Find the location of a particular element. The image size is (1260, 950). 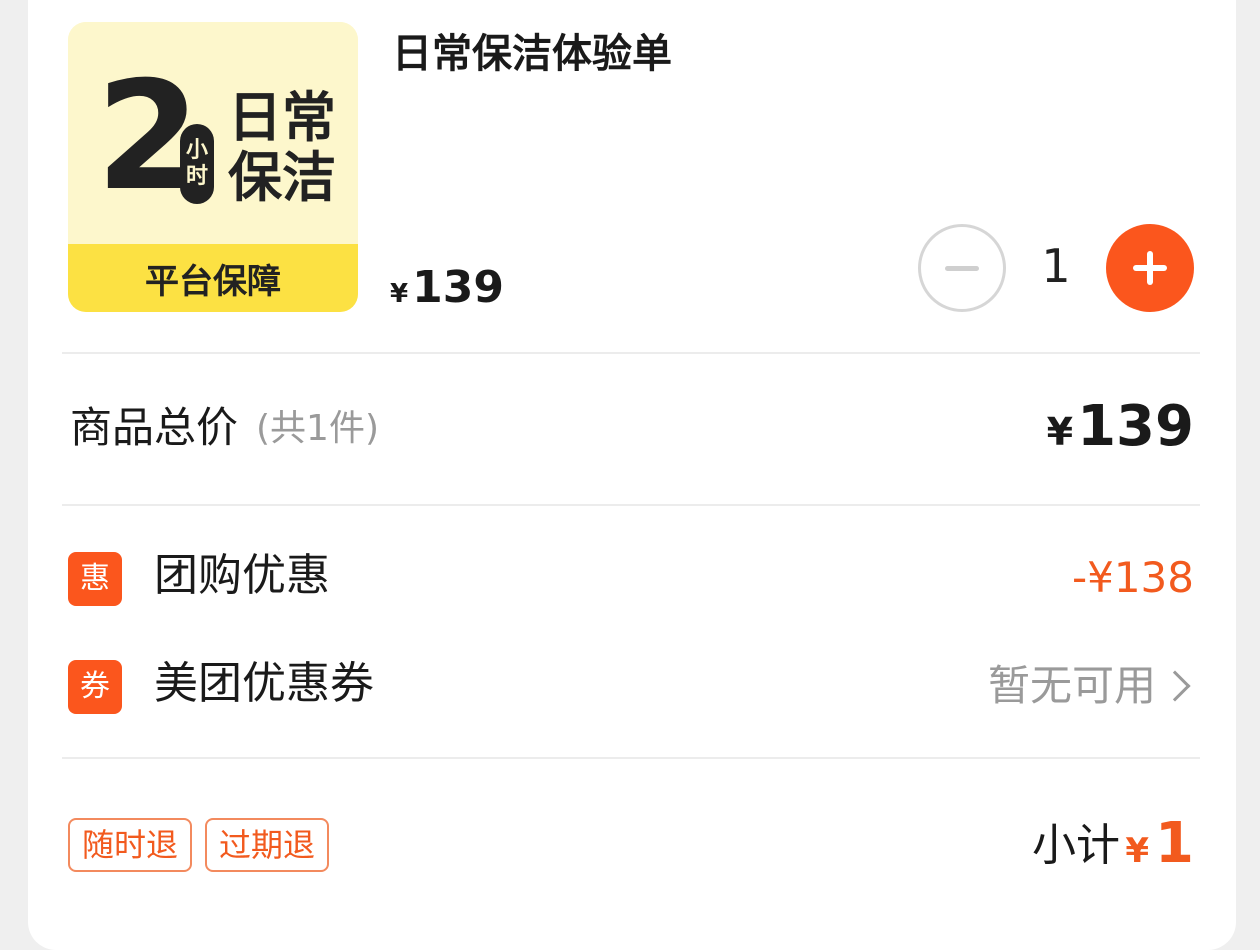

product-price-value: 139 is located at coordinates (458, 287).